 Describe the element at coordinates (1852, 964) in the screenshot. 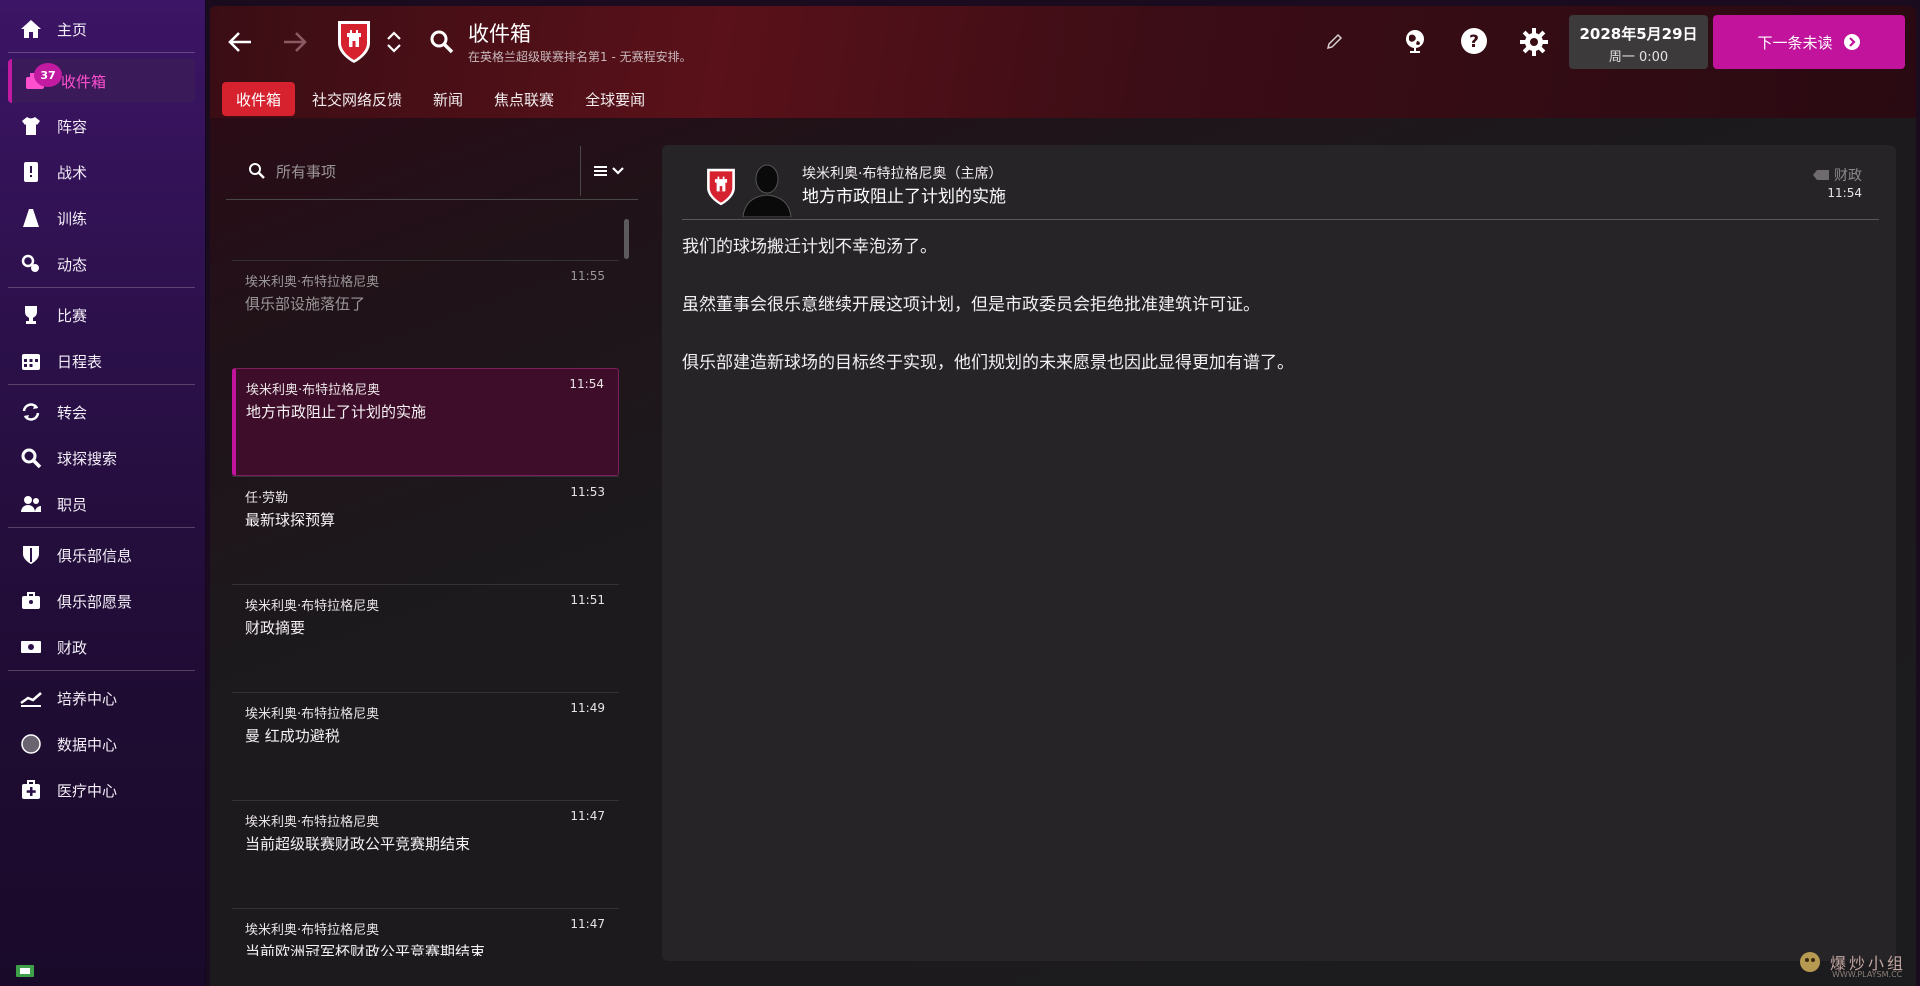

I see `watermark: 爆炒小组 WWW.PLAYSM.CC` at that location.